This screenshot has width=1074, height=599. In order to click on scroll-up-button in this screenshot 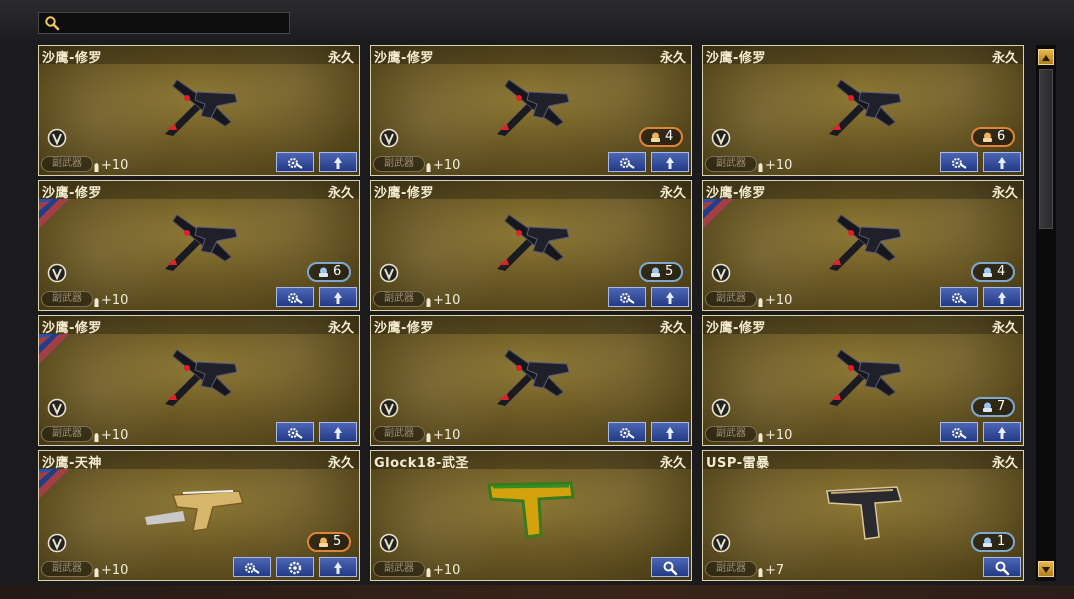, I will do `click(1046, 57)`.